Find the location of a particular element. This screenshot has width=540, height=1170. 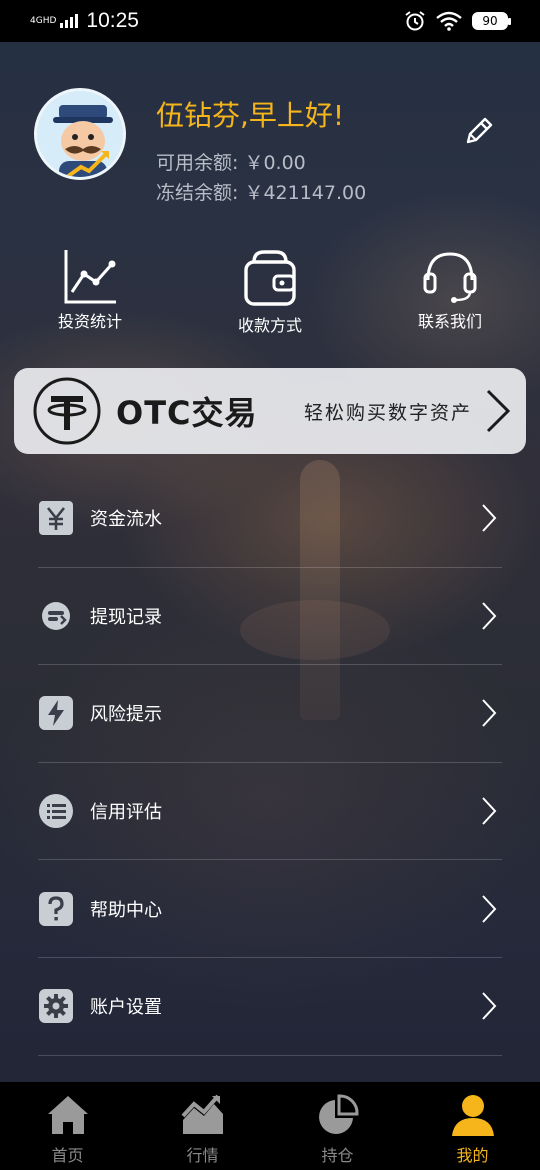

action-label: 联系我们 is located at coordinates (449, 321).